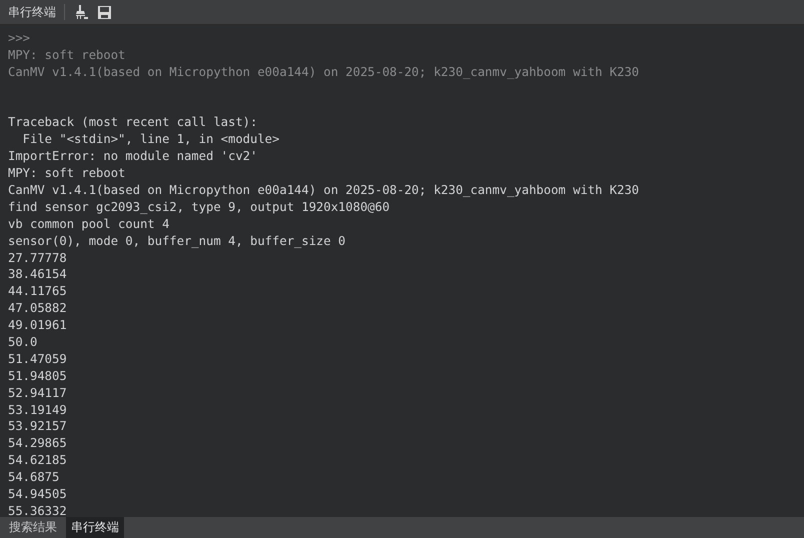  I want to click on output-line: 47.05882, so click(38, 309).